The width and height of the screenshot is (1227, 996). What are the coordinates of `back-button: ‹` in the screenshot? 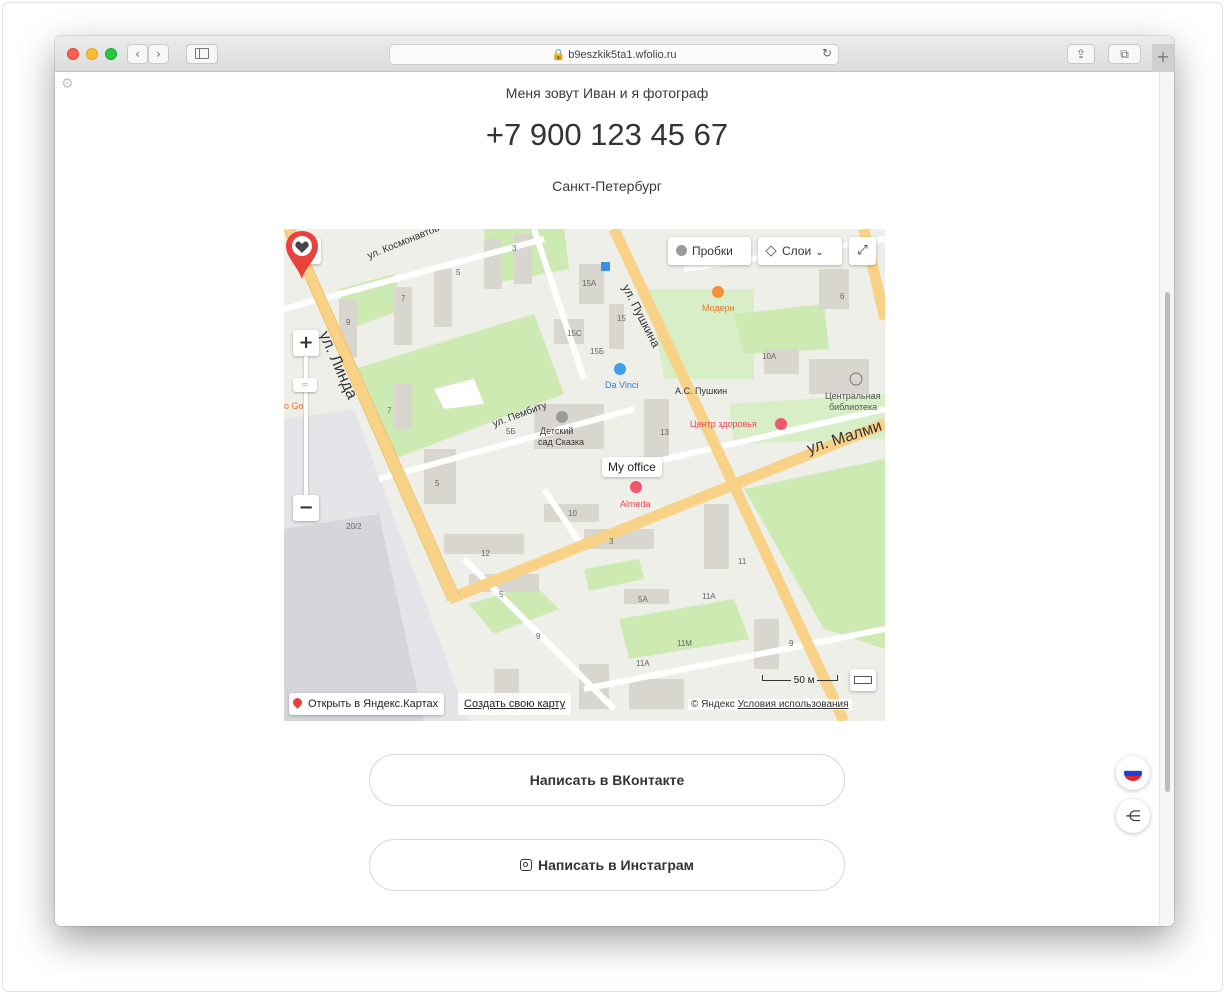 It's located at (137, 54).